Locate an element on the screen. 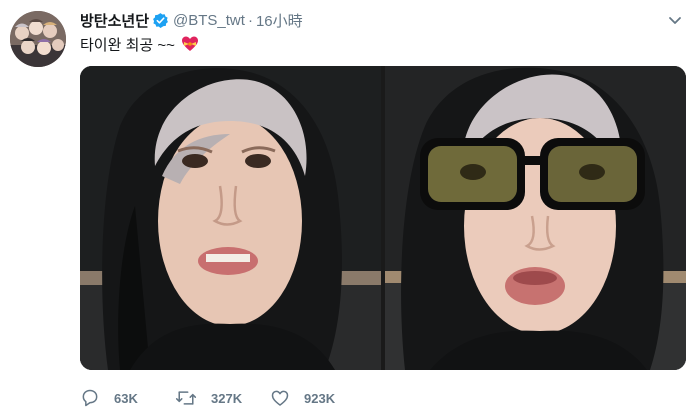 The height and width of the screenshot is (415, 696). tweet-body: 타이완 최공 ~~ is located at coordinates (127, 45).